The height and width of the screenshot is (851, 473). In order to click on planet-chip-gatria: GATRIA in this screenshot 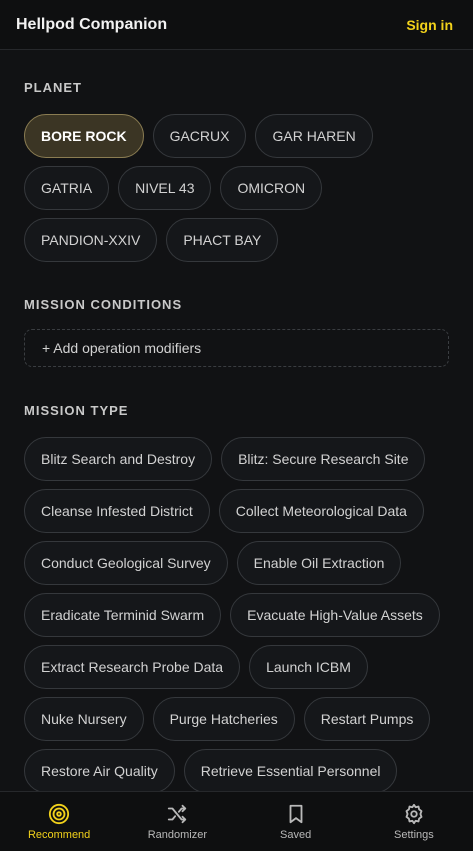, I will do `click(67, 188)`.